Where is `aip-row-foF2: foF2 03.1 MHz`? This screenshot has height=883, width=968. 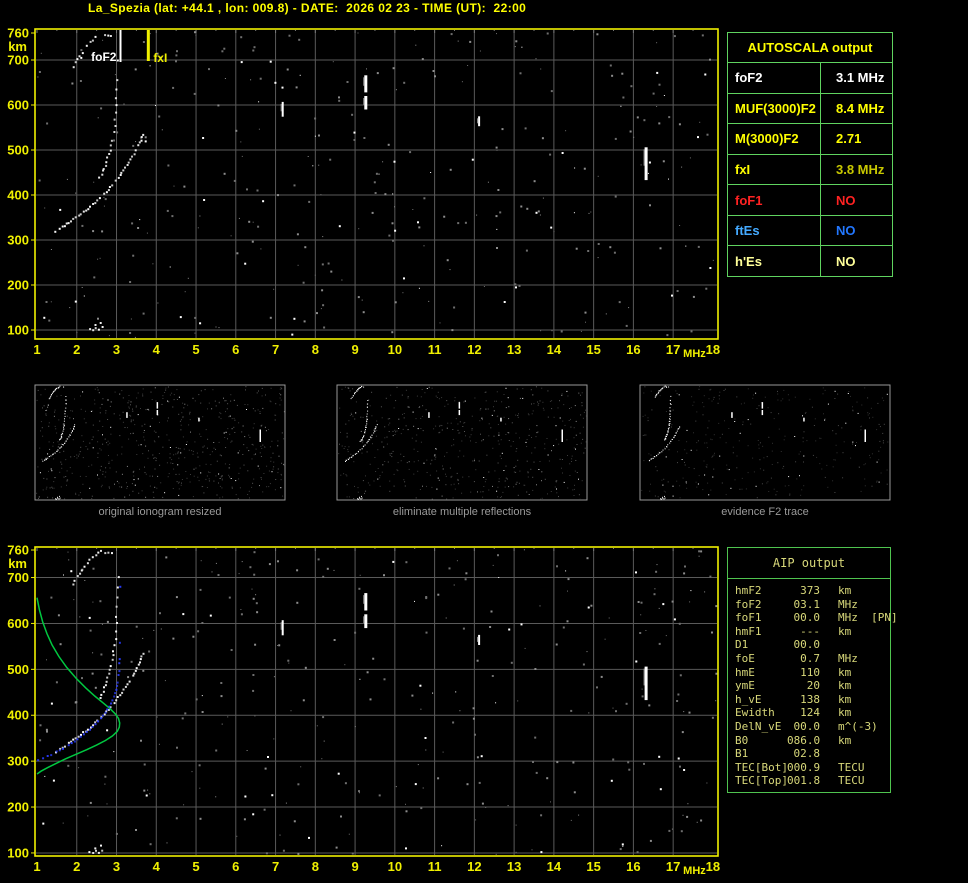
aip-row-foF2: foF2 03.1 MHz is located at coordinates (812, 605).